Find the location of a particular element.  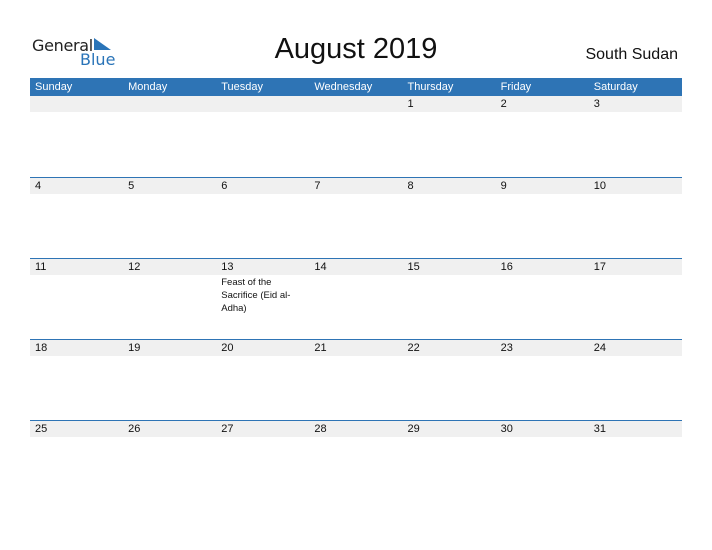

date-strip: 4 5 6 7 8 9 10 is located at coordinates (356, 186).